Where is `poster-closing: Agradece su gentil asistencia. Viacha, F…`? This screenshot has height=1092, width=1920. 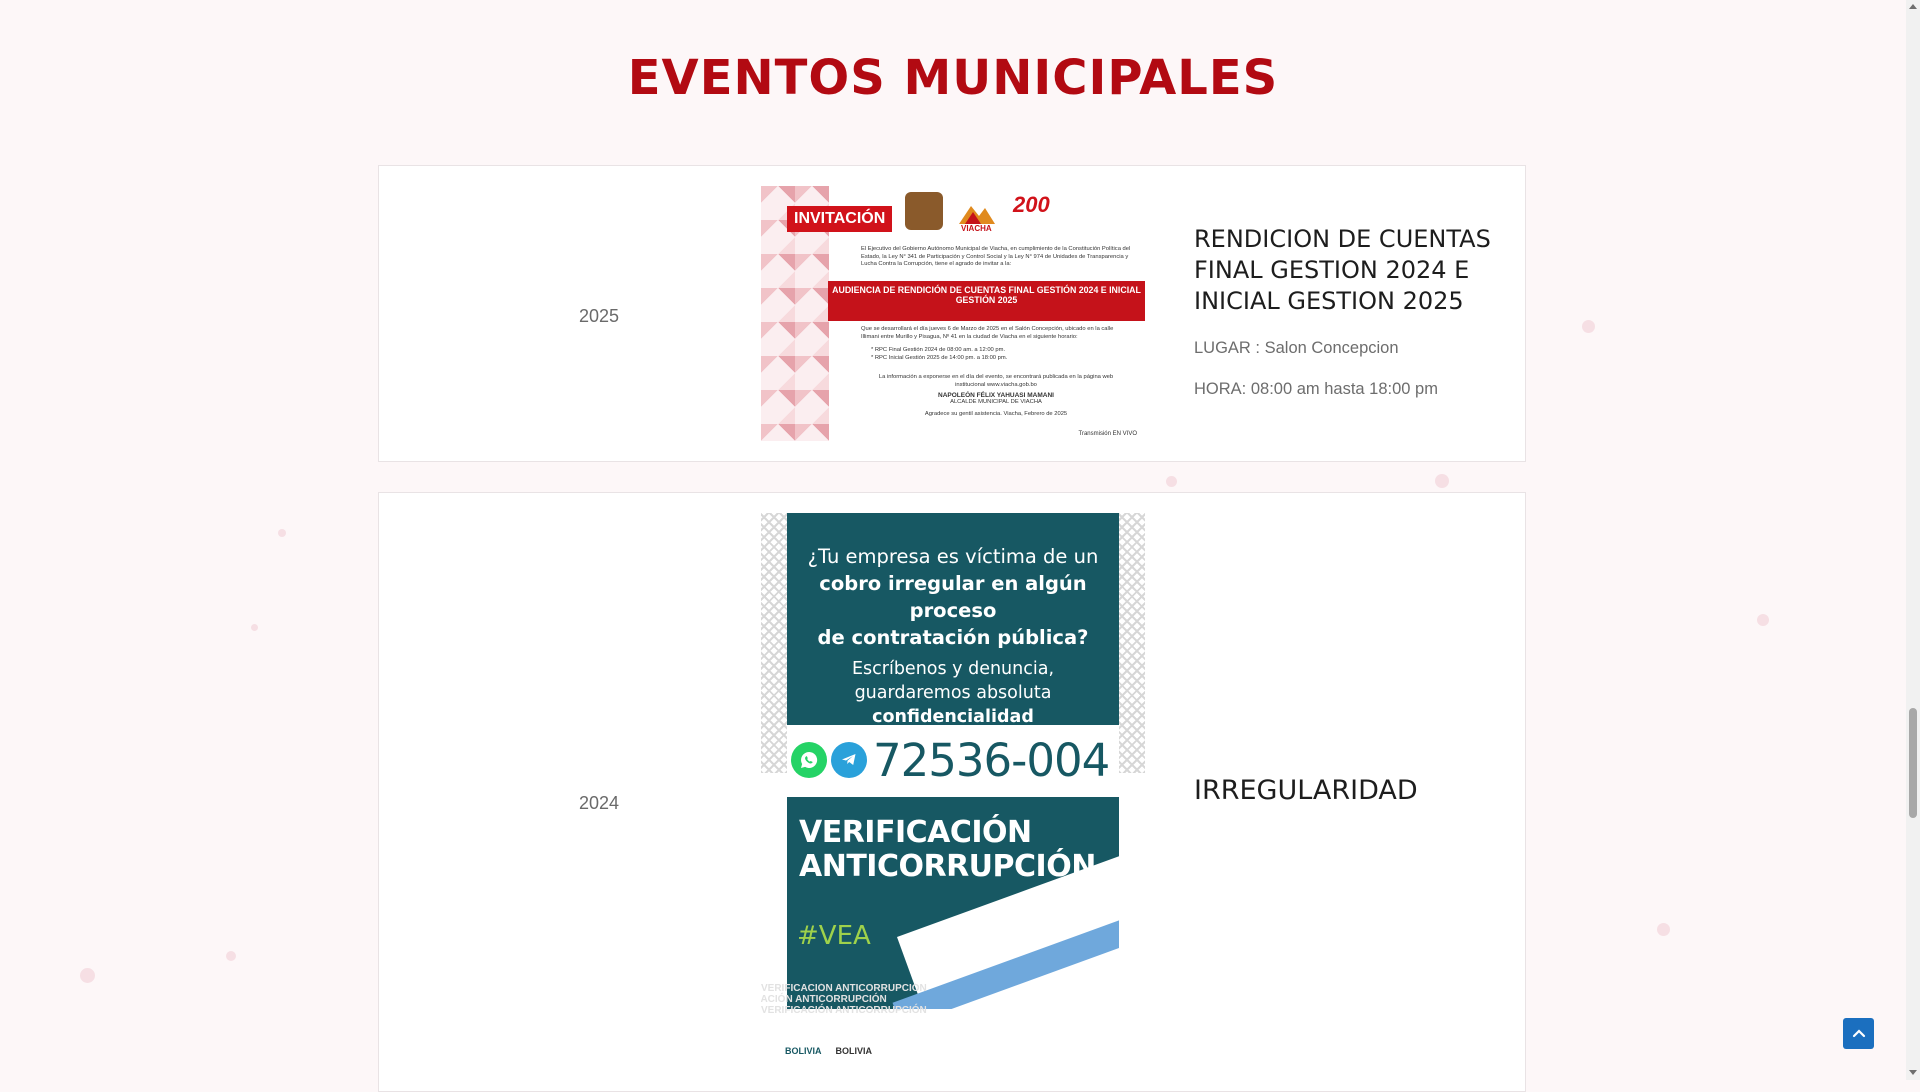
poster-closing: Agradece su gentil asistencia. Viacha, F… is located at coordinates (996, 414).